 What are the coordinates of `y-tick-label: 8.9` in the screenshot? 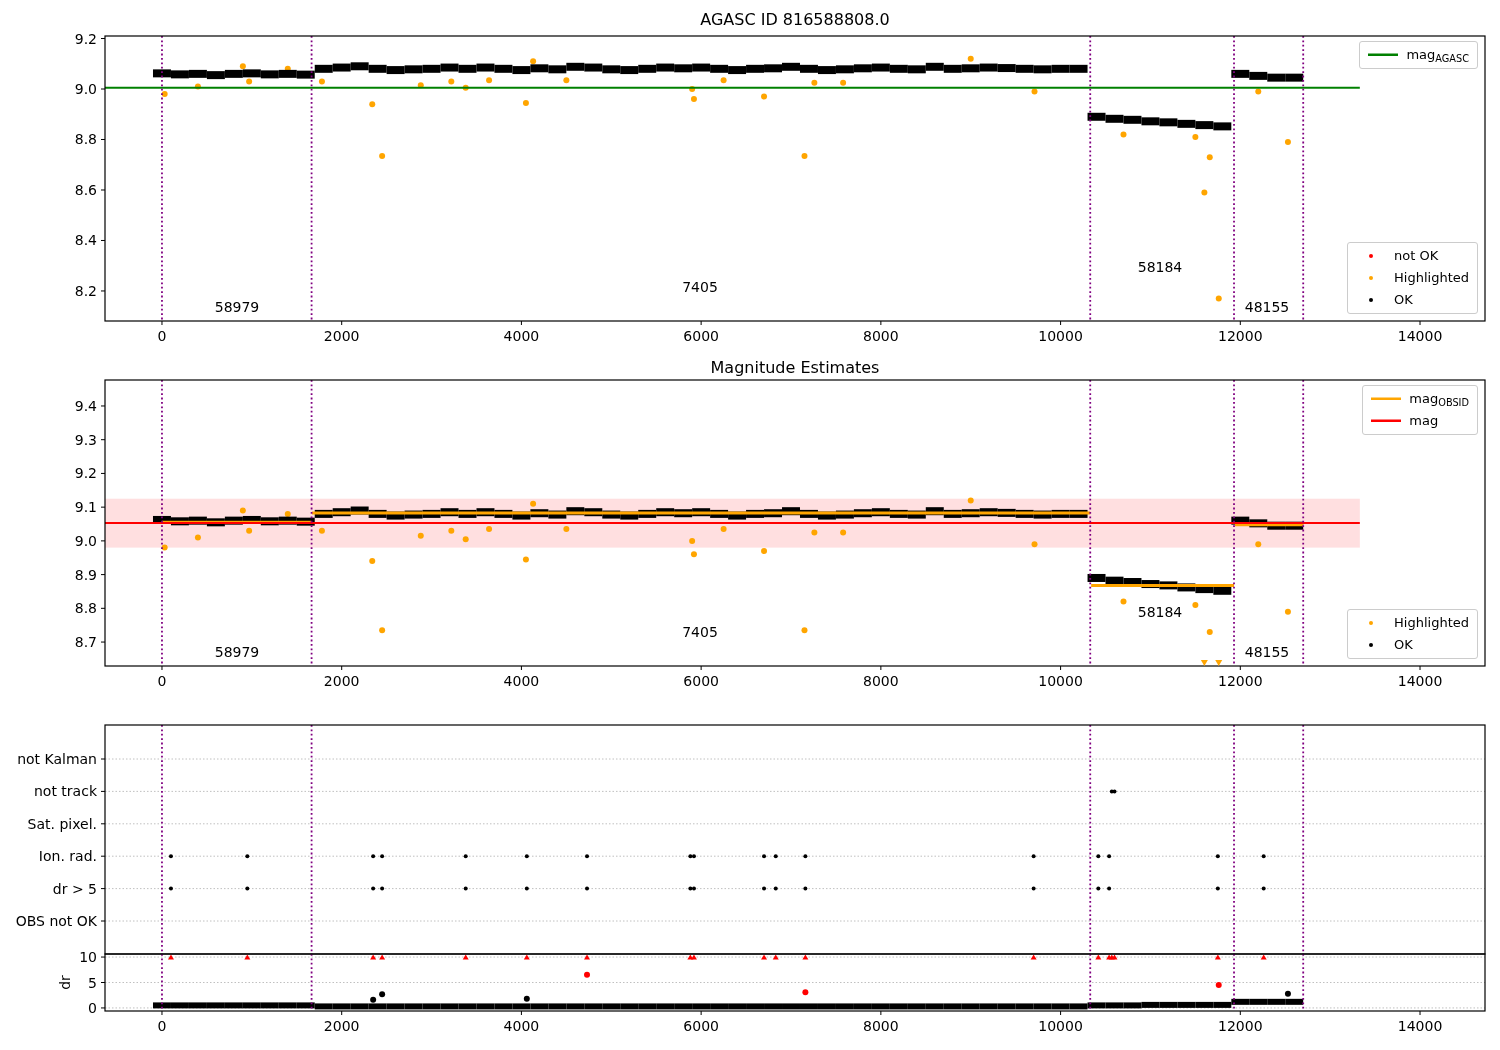 It's located at (85, 574).